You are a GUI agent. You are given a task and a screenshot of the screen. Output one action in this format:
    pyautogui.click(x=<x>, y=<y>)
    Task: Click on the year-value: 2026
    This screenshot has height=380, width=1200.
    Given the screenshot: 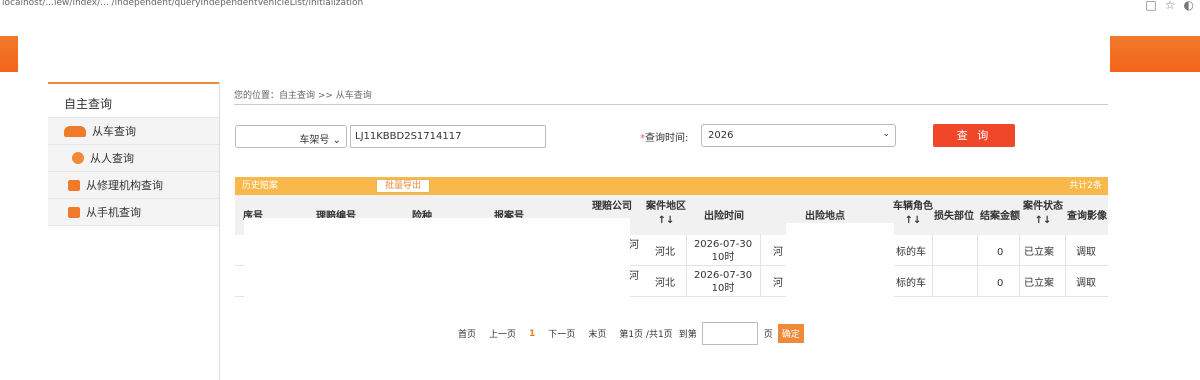 What is the action you would take?
    pyautogui.click(x=721, y=135)
    